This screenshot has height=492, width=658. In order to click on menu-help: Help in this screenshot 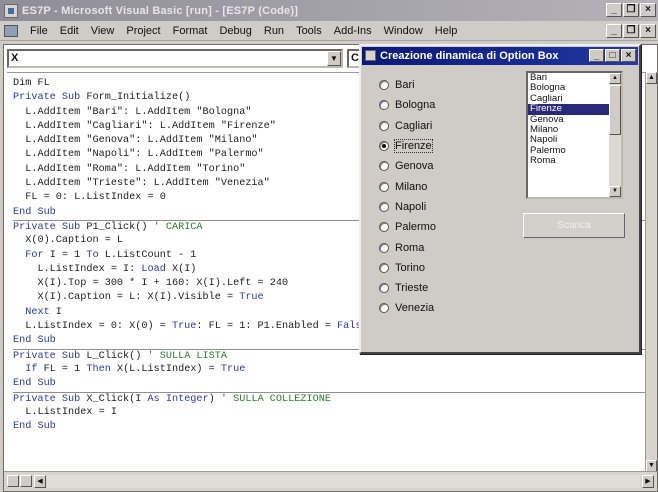, I will do `click(446, 31)`.